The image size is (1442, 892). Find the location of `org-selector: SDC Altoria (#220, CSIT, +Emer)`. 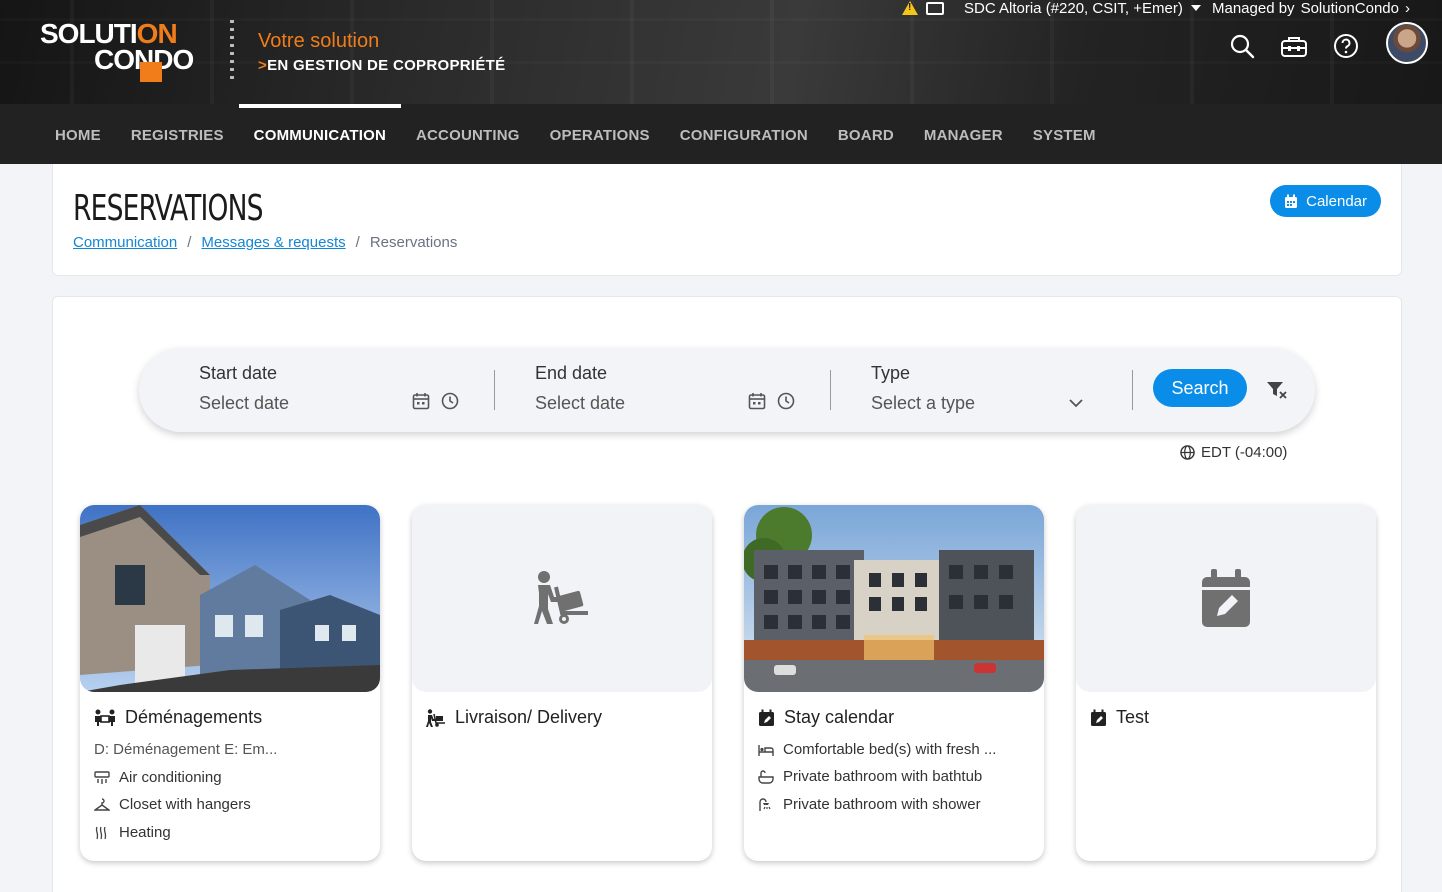

org-selector: SDC Altoria (#220, CSIT, +Emer) is located at coordinates (1051, 8).